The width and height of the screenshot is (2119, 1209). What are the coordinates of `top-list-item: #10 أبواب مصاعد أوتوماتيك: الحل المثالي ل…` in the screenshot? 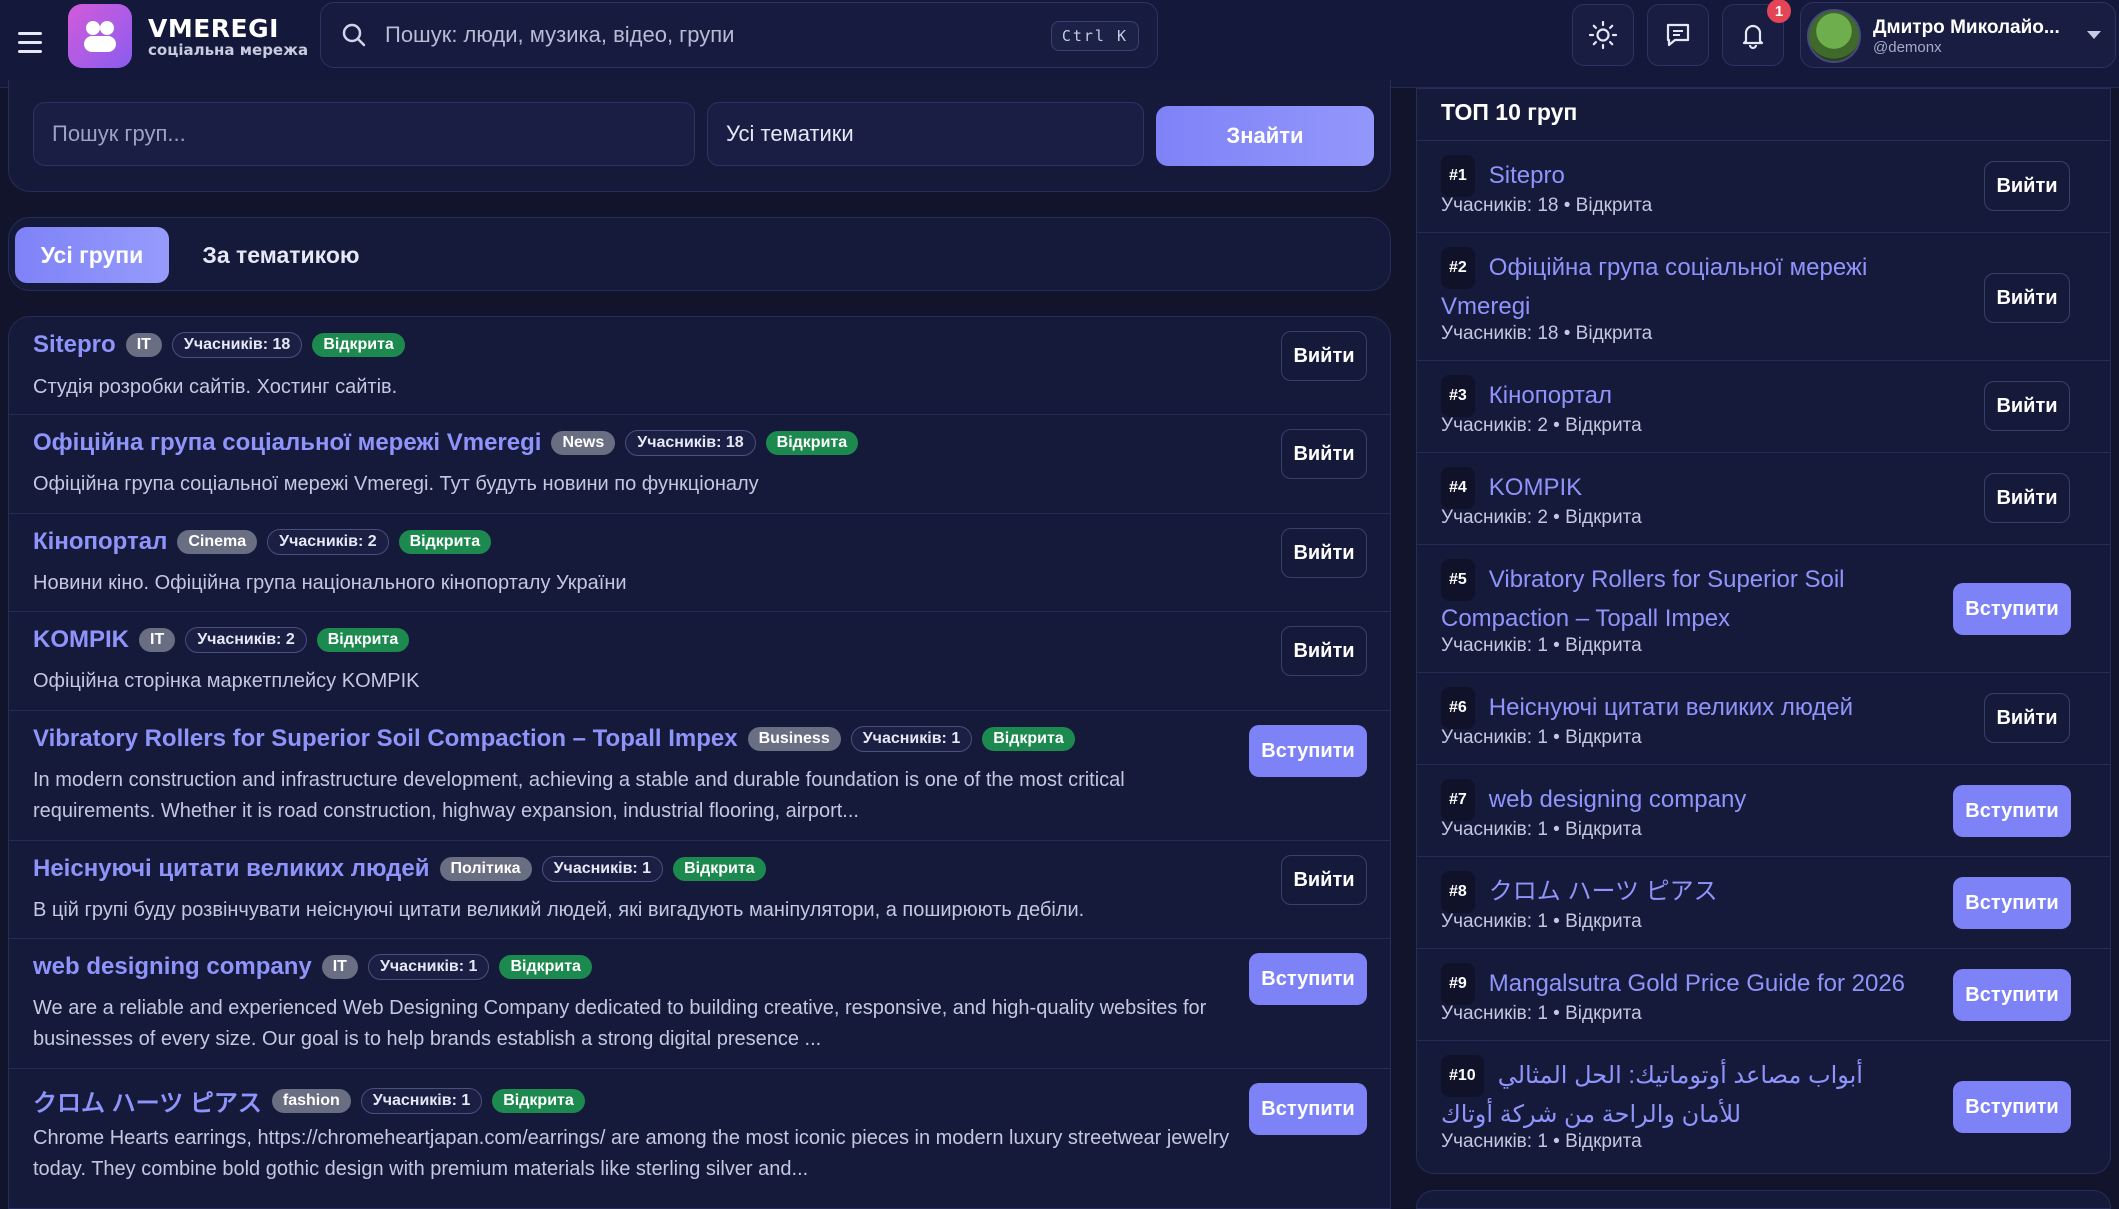 It's located at (1763, 1107).